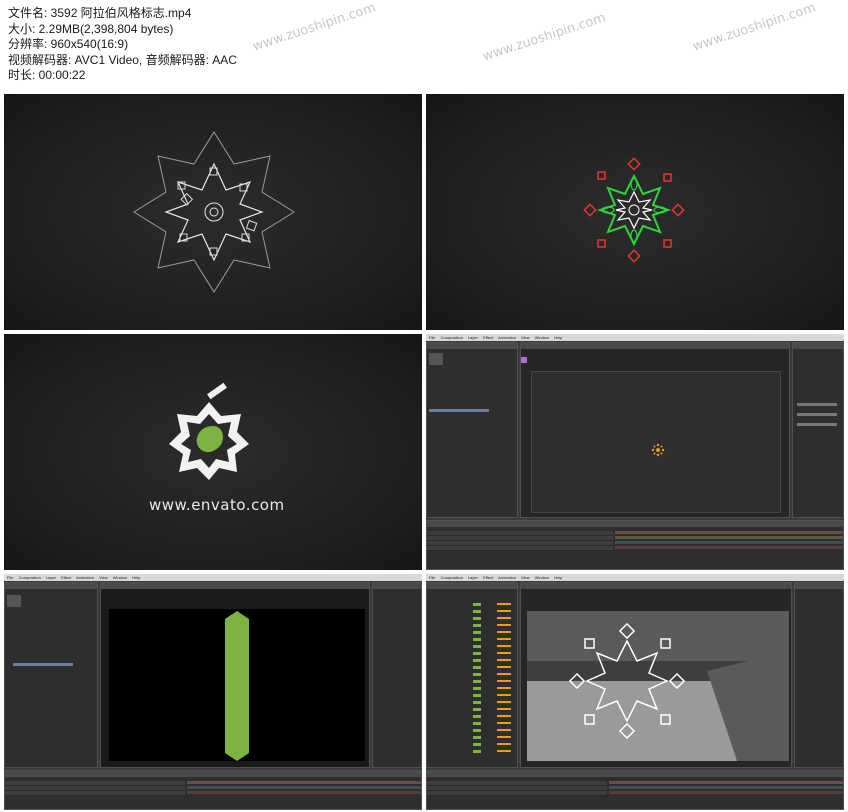 The height and width of the screenshot is (812, 848). I want to click on logo-graphic, so click(209, 431).